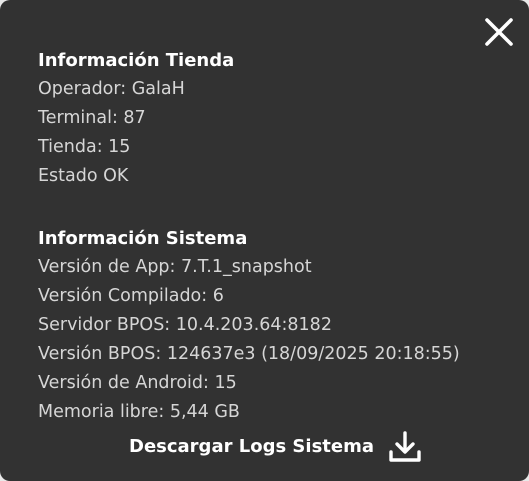  I want to click on operator-value: Operador: GalaH, so click(111, 89).